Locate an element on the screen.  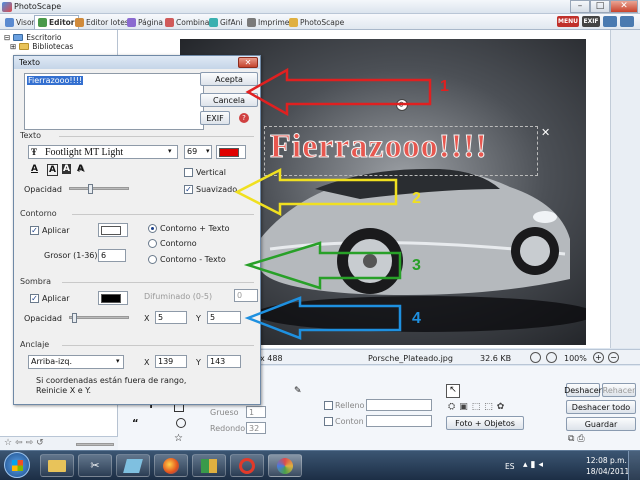
clock-time: 12:08 p.m. is located at coordinates (606, 460).